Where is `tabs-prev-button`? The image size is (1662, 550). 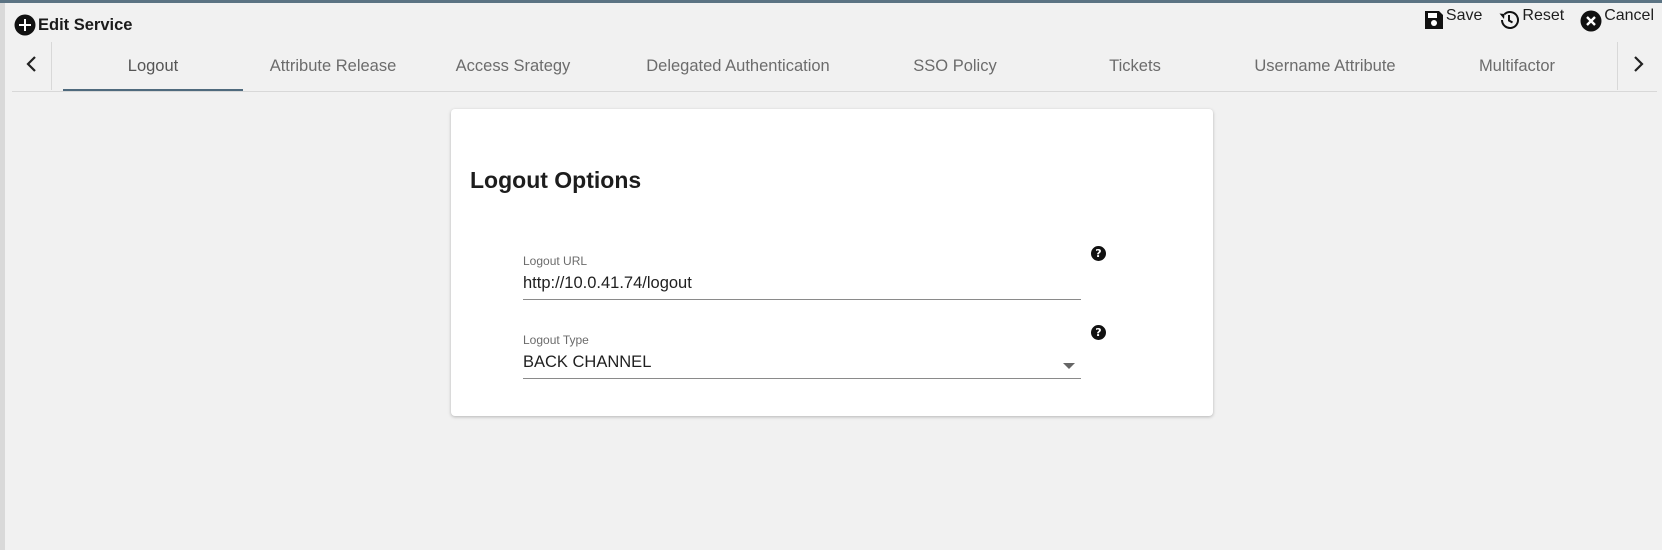 tabs-prev-button is located at coordinates (32, 66).